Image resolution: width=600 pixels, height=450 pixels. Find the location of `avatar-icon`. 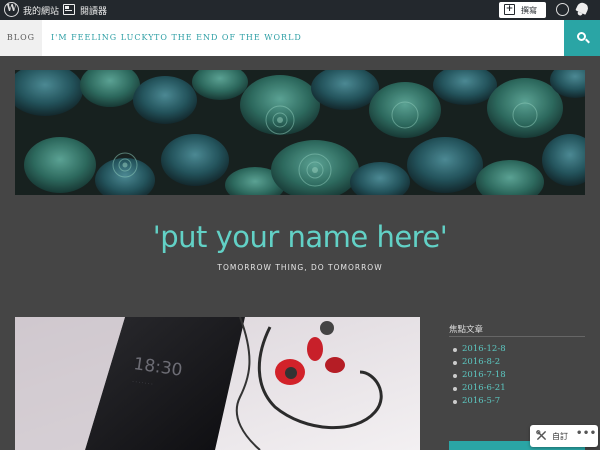

avatar-icon is located at coordinates (562, 9).